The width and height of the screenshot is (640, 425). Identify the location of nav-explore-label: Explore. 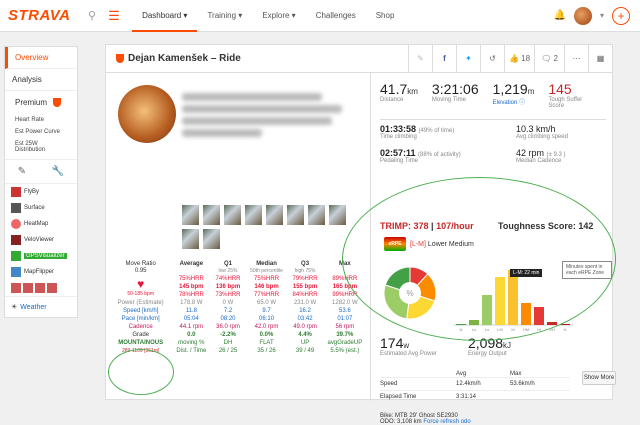
(276, 15).